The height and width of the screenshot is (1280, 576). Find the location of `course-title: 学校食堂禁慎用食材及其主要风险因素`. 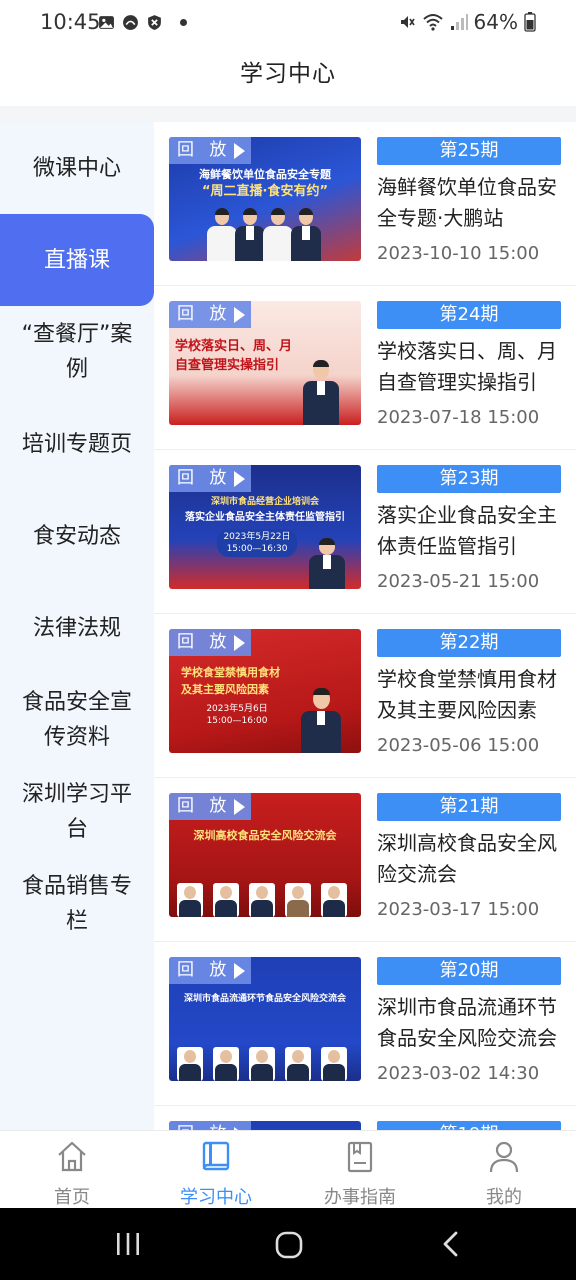

course-title: 学校食堂禁慎用食材及其主要风险因素 is located at coordinates (467, 694).